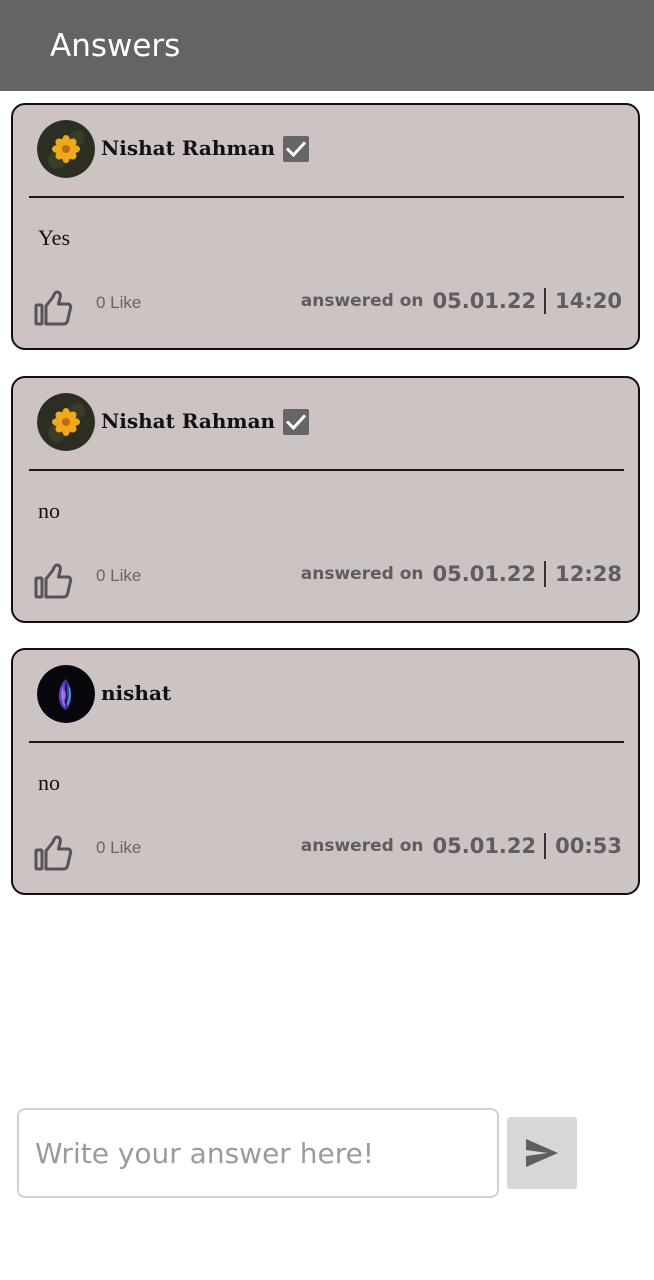  Describe the element at coordinates (54, 237) in the screenshot. I see `answer-text: Yes` at that location.